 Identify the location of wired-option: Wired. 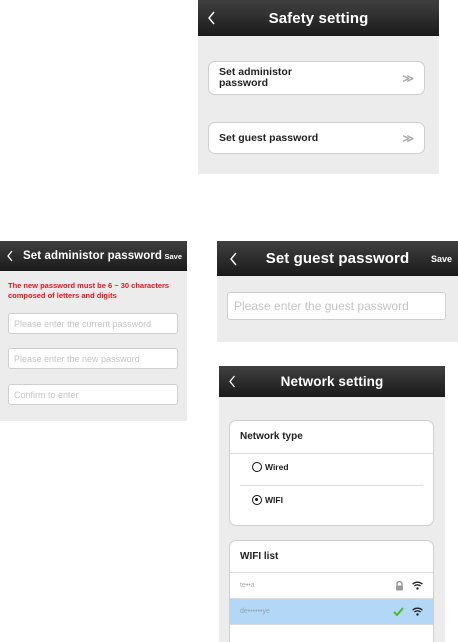
(270, 467).